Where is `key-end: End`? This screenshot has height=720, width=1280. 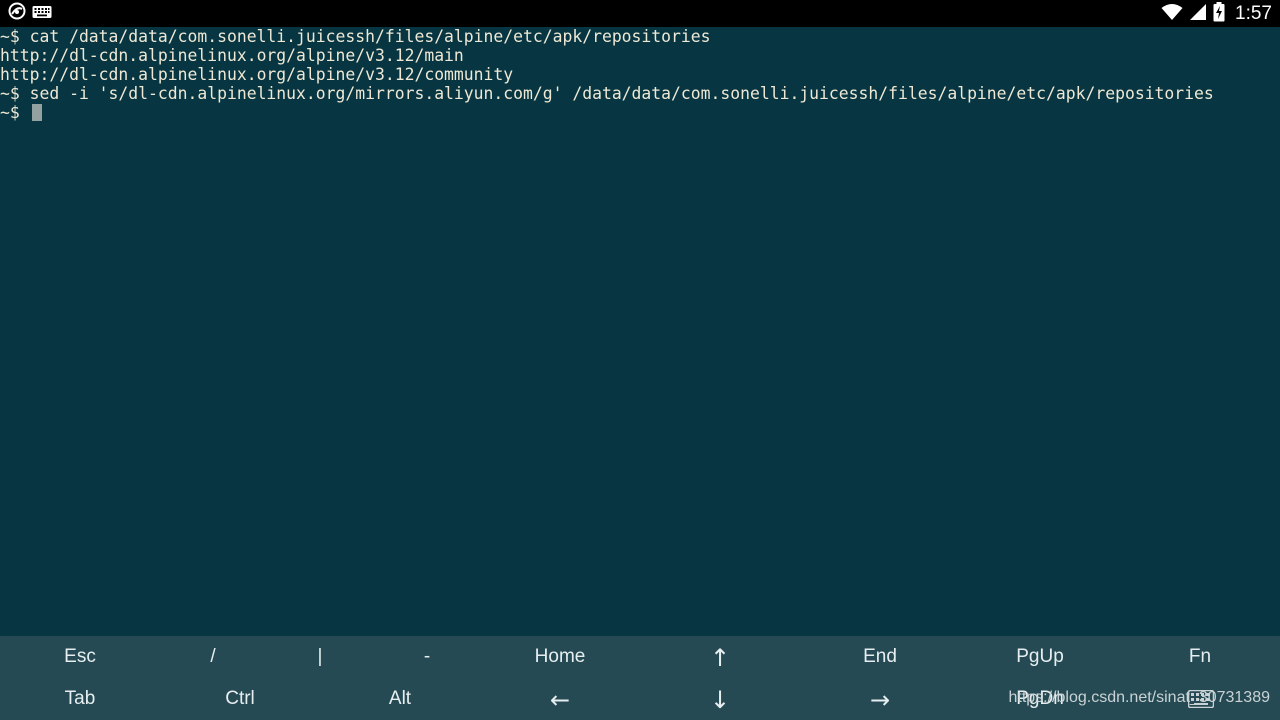 key-end: End is located at coordinates (880, 657).